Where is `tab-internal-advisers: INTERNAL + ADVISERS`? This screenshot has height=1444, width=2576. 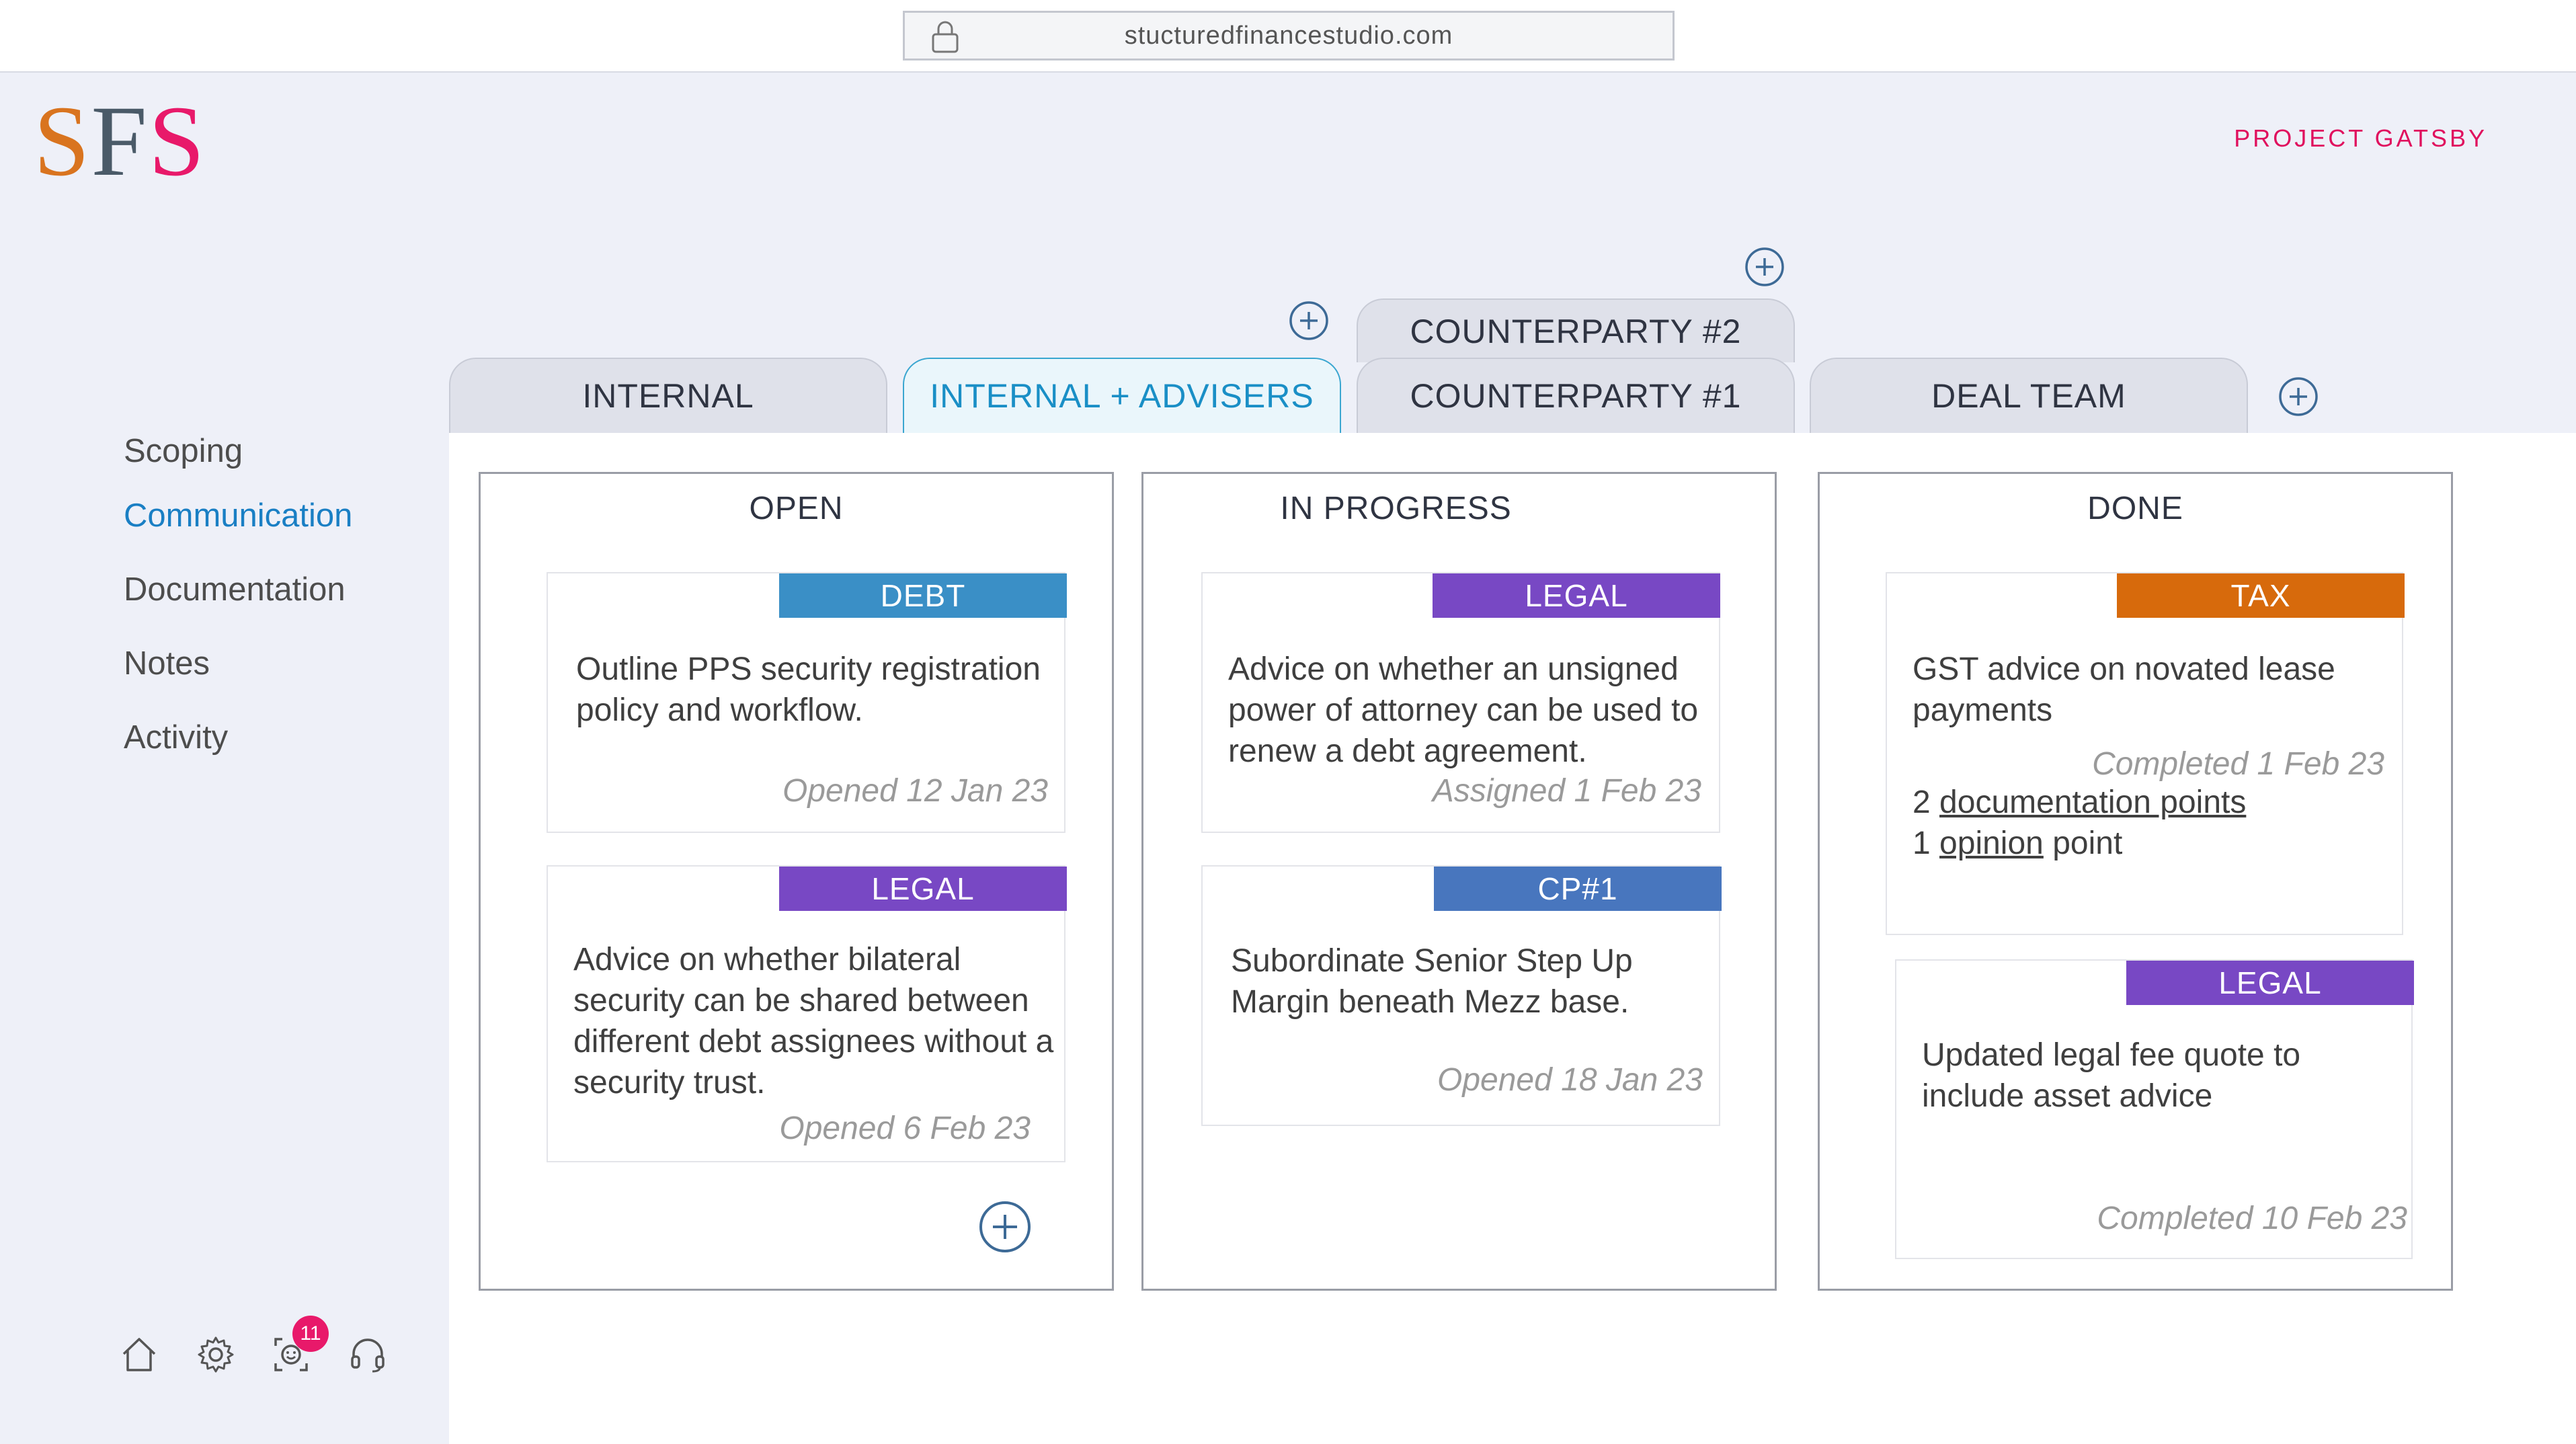
tab-internal-advisers: INTERNAL + ADVISERS is located at coordinates (1122, 396).